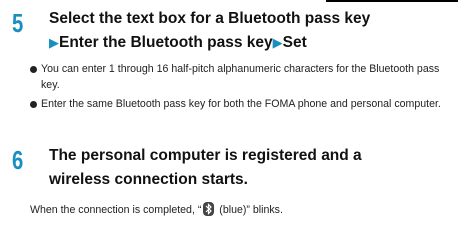  I want to click on bluetooth-icon, so click(209, 209).